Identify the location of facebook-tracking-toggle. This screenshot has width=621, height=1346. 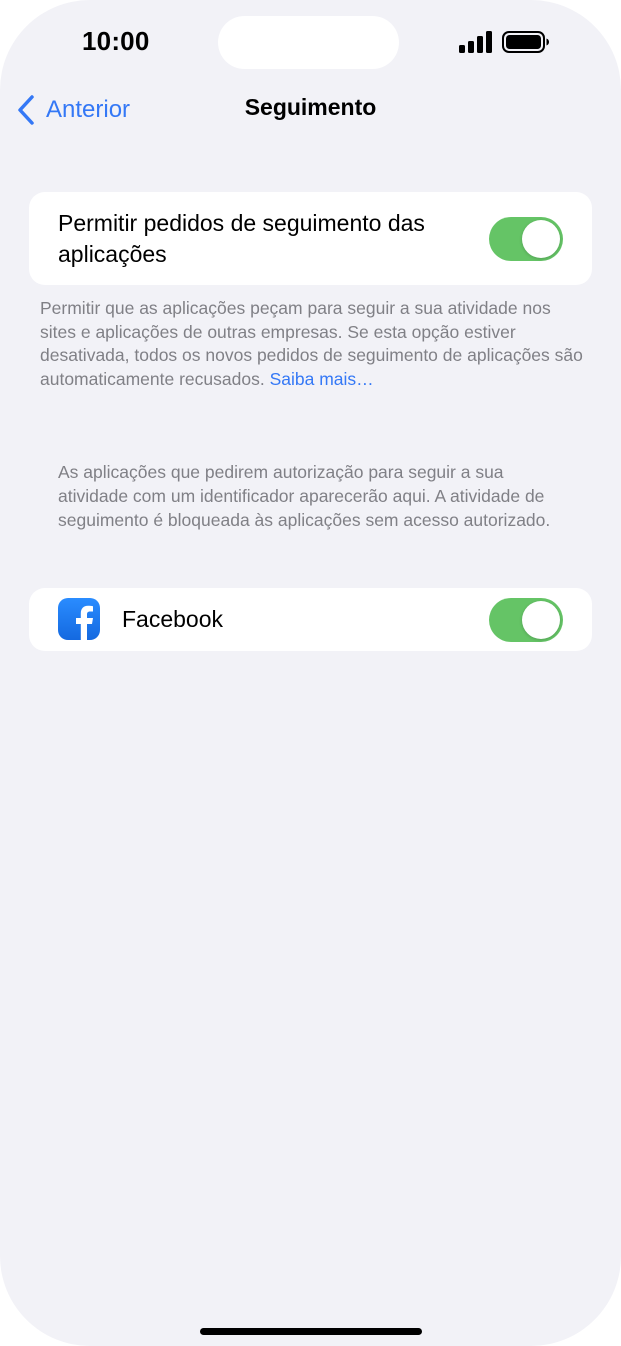
(526, 620).